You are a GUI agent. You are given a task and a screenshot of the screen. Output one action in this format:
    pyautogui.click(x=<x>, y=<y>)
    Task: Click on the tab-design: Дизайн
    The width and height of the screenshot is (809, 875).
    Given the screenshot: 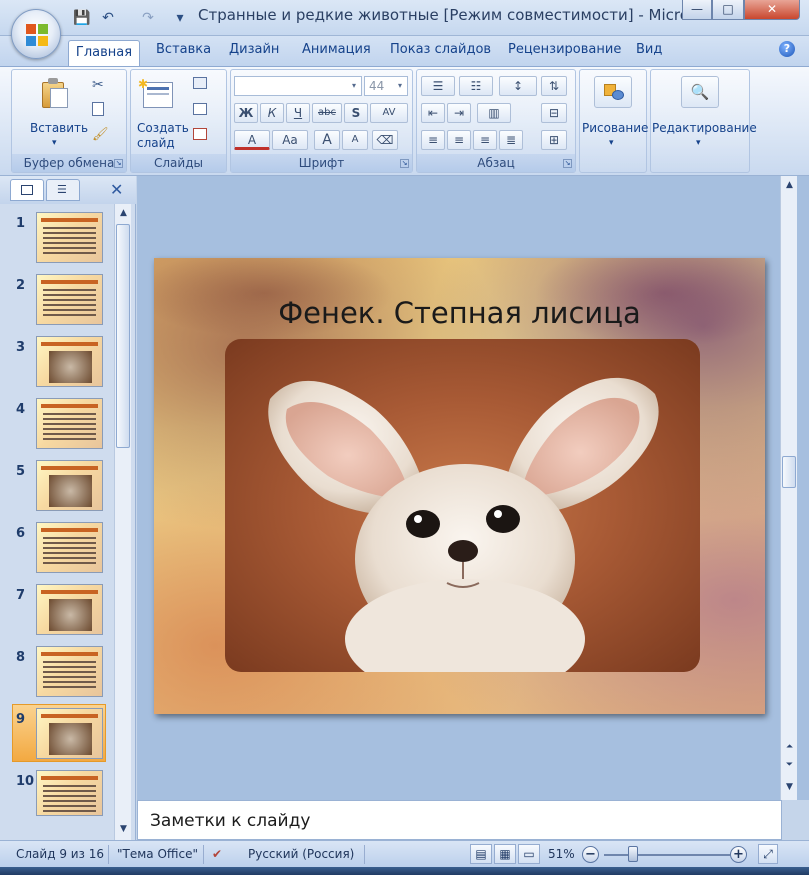 What is the action you would take?
    pyautogui.click(x=254, y=49)
    